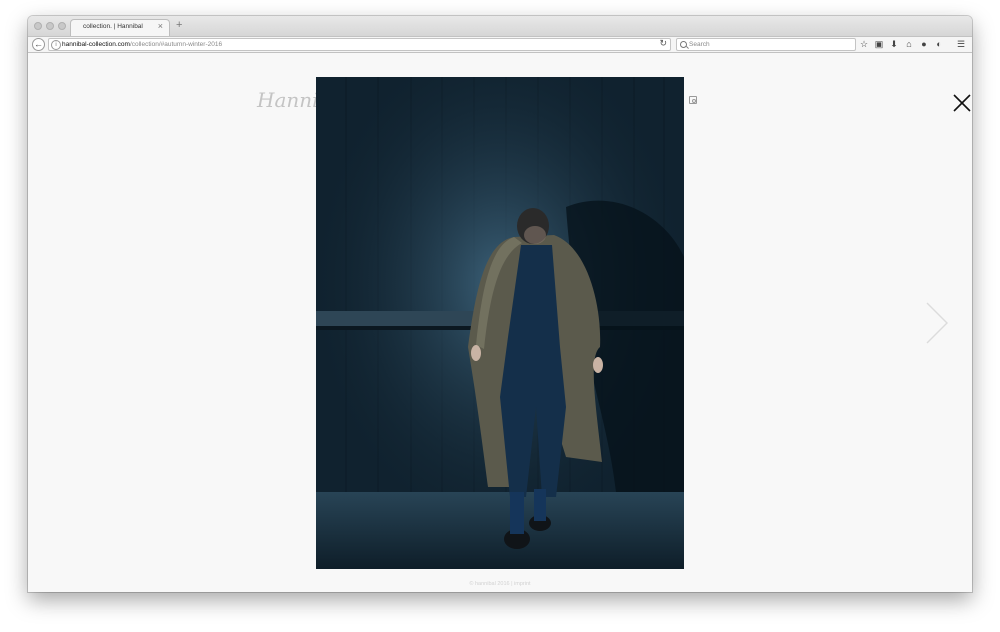 The image size is (1000, 632). What do you see at coordinates (113, 26) in the screenshot?
I see `tab-title: collection. | Hannibal` at bounding box center [113, 26].